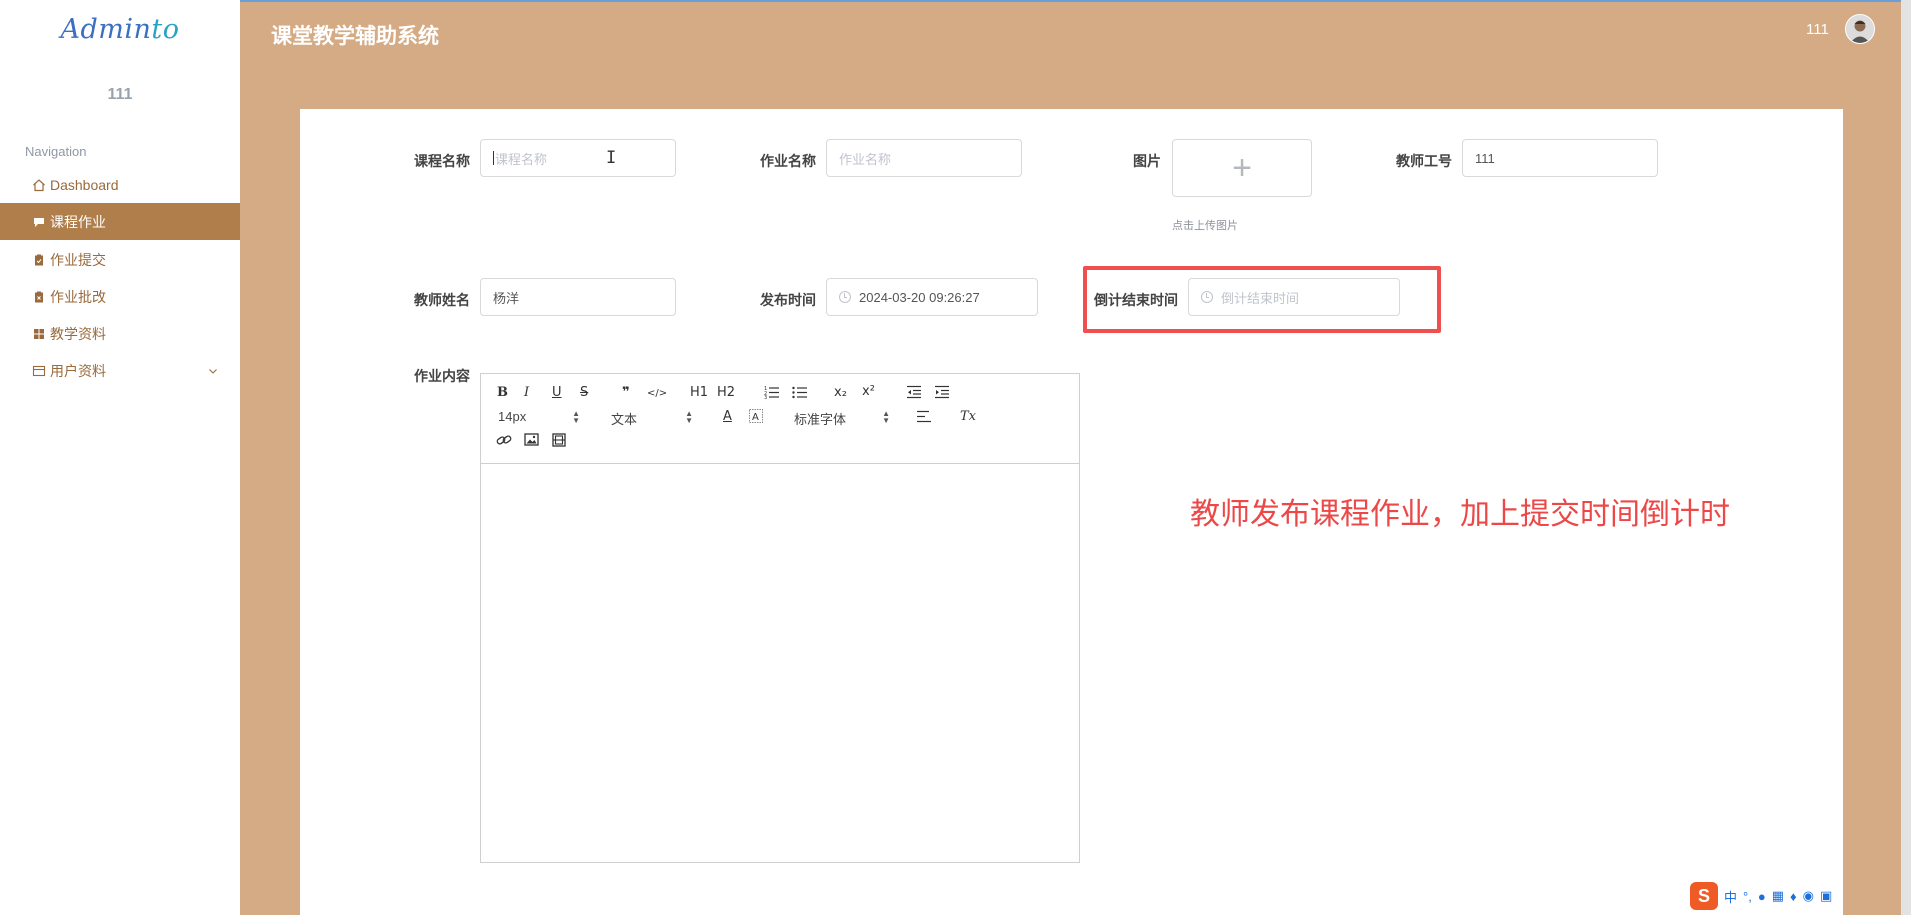 This screenshot has height=915, width=1911. Describe the element at coordinates (788, 161) in the screenshot. I see `homework-name-label: 作业名称` at that location.